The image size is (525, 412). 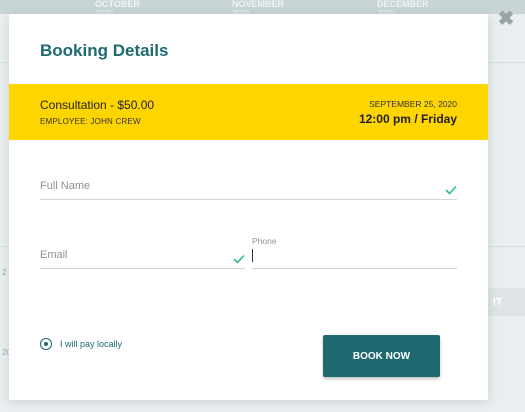 What do you see at coordinates (97, 105) in the screenshot?
I see `service-name: Consultation - $50.00` at bounding box center [97, 105].